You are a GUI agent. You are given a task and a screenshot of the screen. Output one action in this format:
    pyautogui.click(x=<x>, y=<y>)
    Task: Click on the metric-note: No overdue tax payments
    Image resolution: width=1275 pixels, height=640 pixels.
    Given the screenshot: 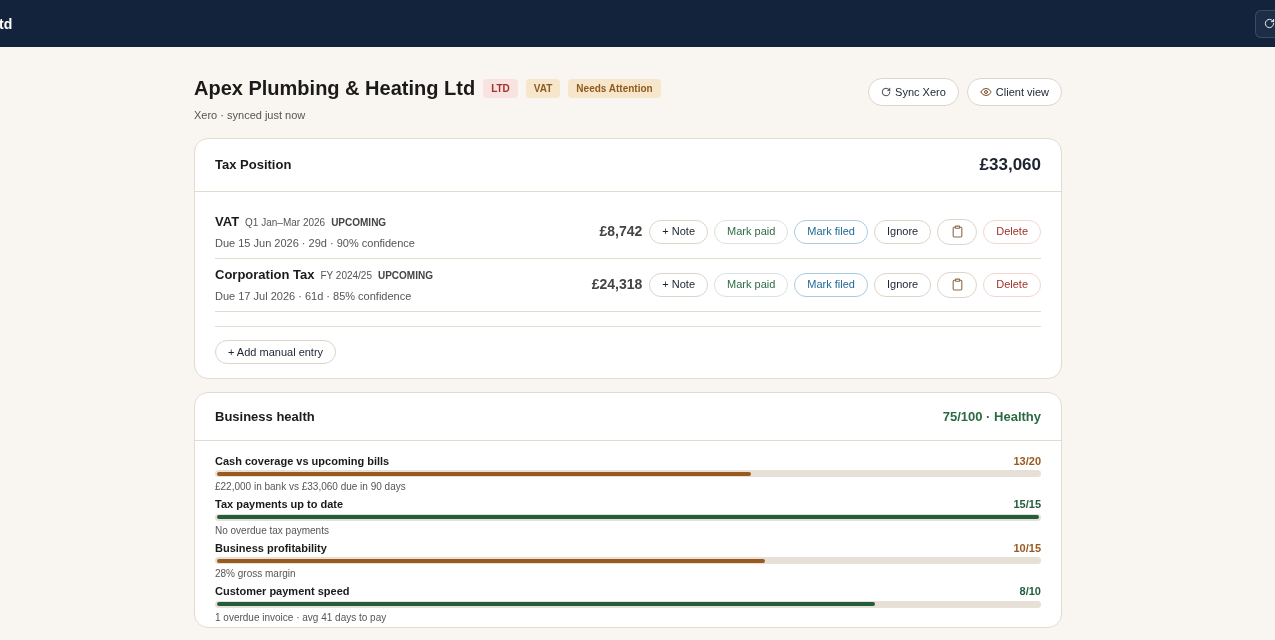 What is the action you would take?
    pyautogui.click(x=272, y=530)
    